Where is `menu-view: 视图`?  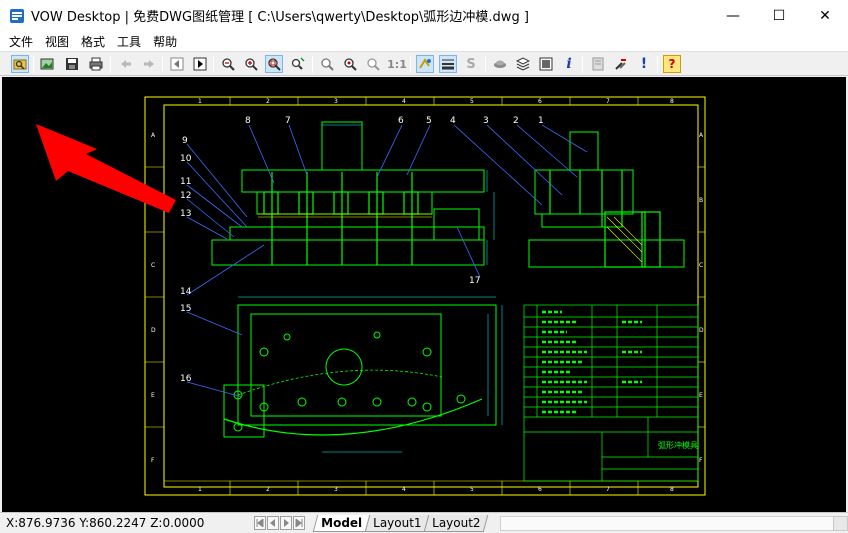
menu-view: 视图 is located at coordinates (57, 41).